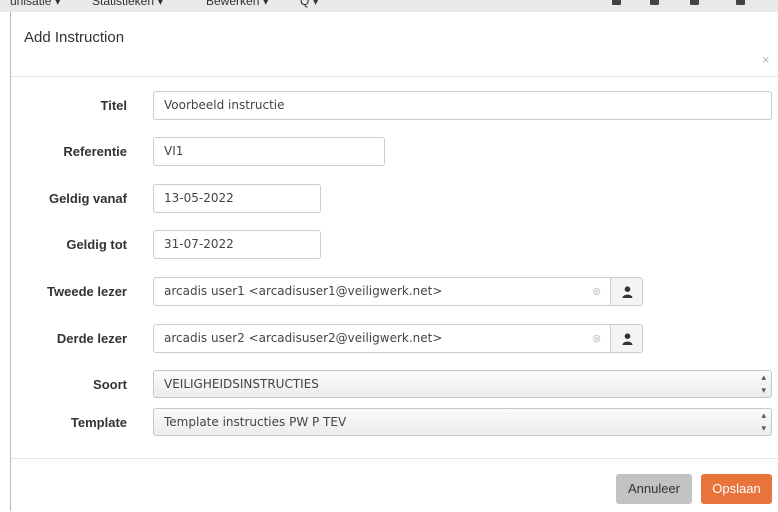 This screenshot has height=512, width=778. I want to click on soort-label: Soort, so click(110, 384).